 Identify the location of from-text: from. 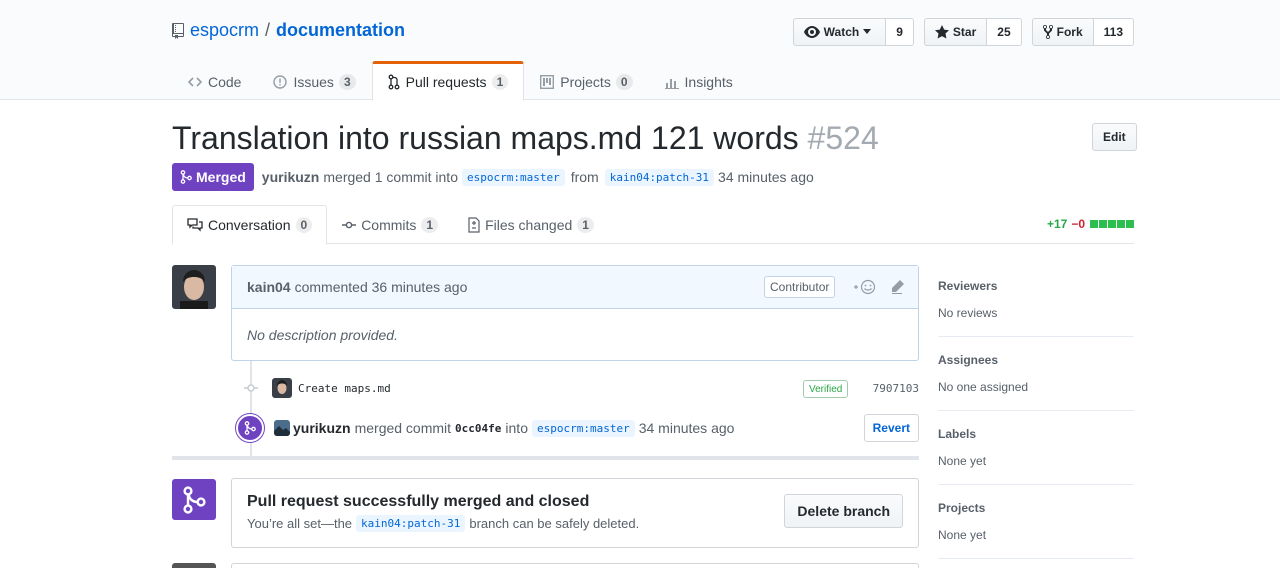
(584, 177).